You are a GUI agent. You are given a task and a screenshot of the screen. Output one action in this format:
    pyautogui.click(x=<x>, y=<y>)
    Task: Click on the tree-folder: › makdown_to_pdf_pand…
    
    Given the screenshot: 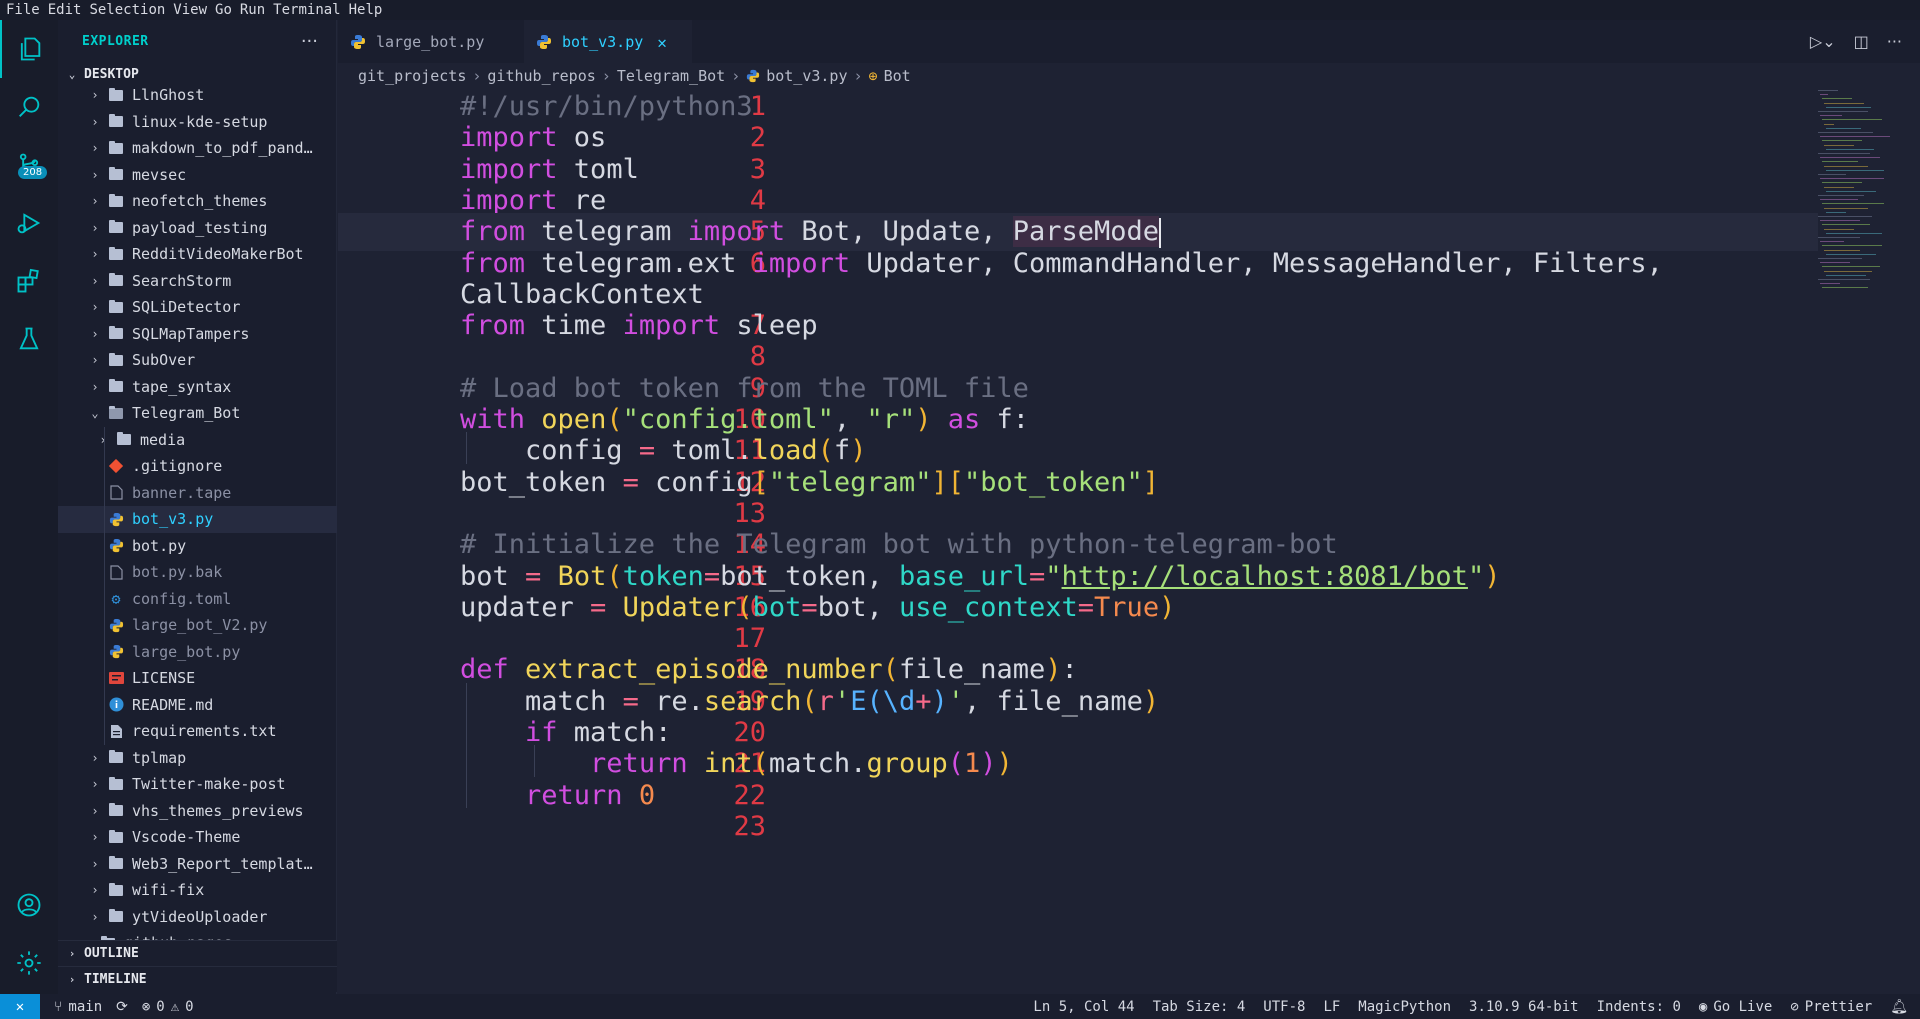 What is the action you would take?
    pyautogui.click(x=197, y=148)
    